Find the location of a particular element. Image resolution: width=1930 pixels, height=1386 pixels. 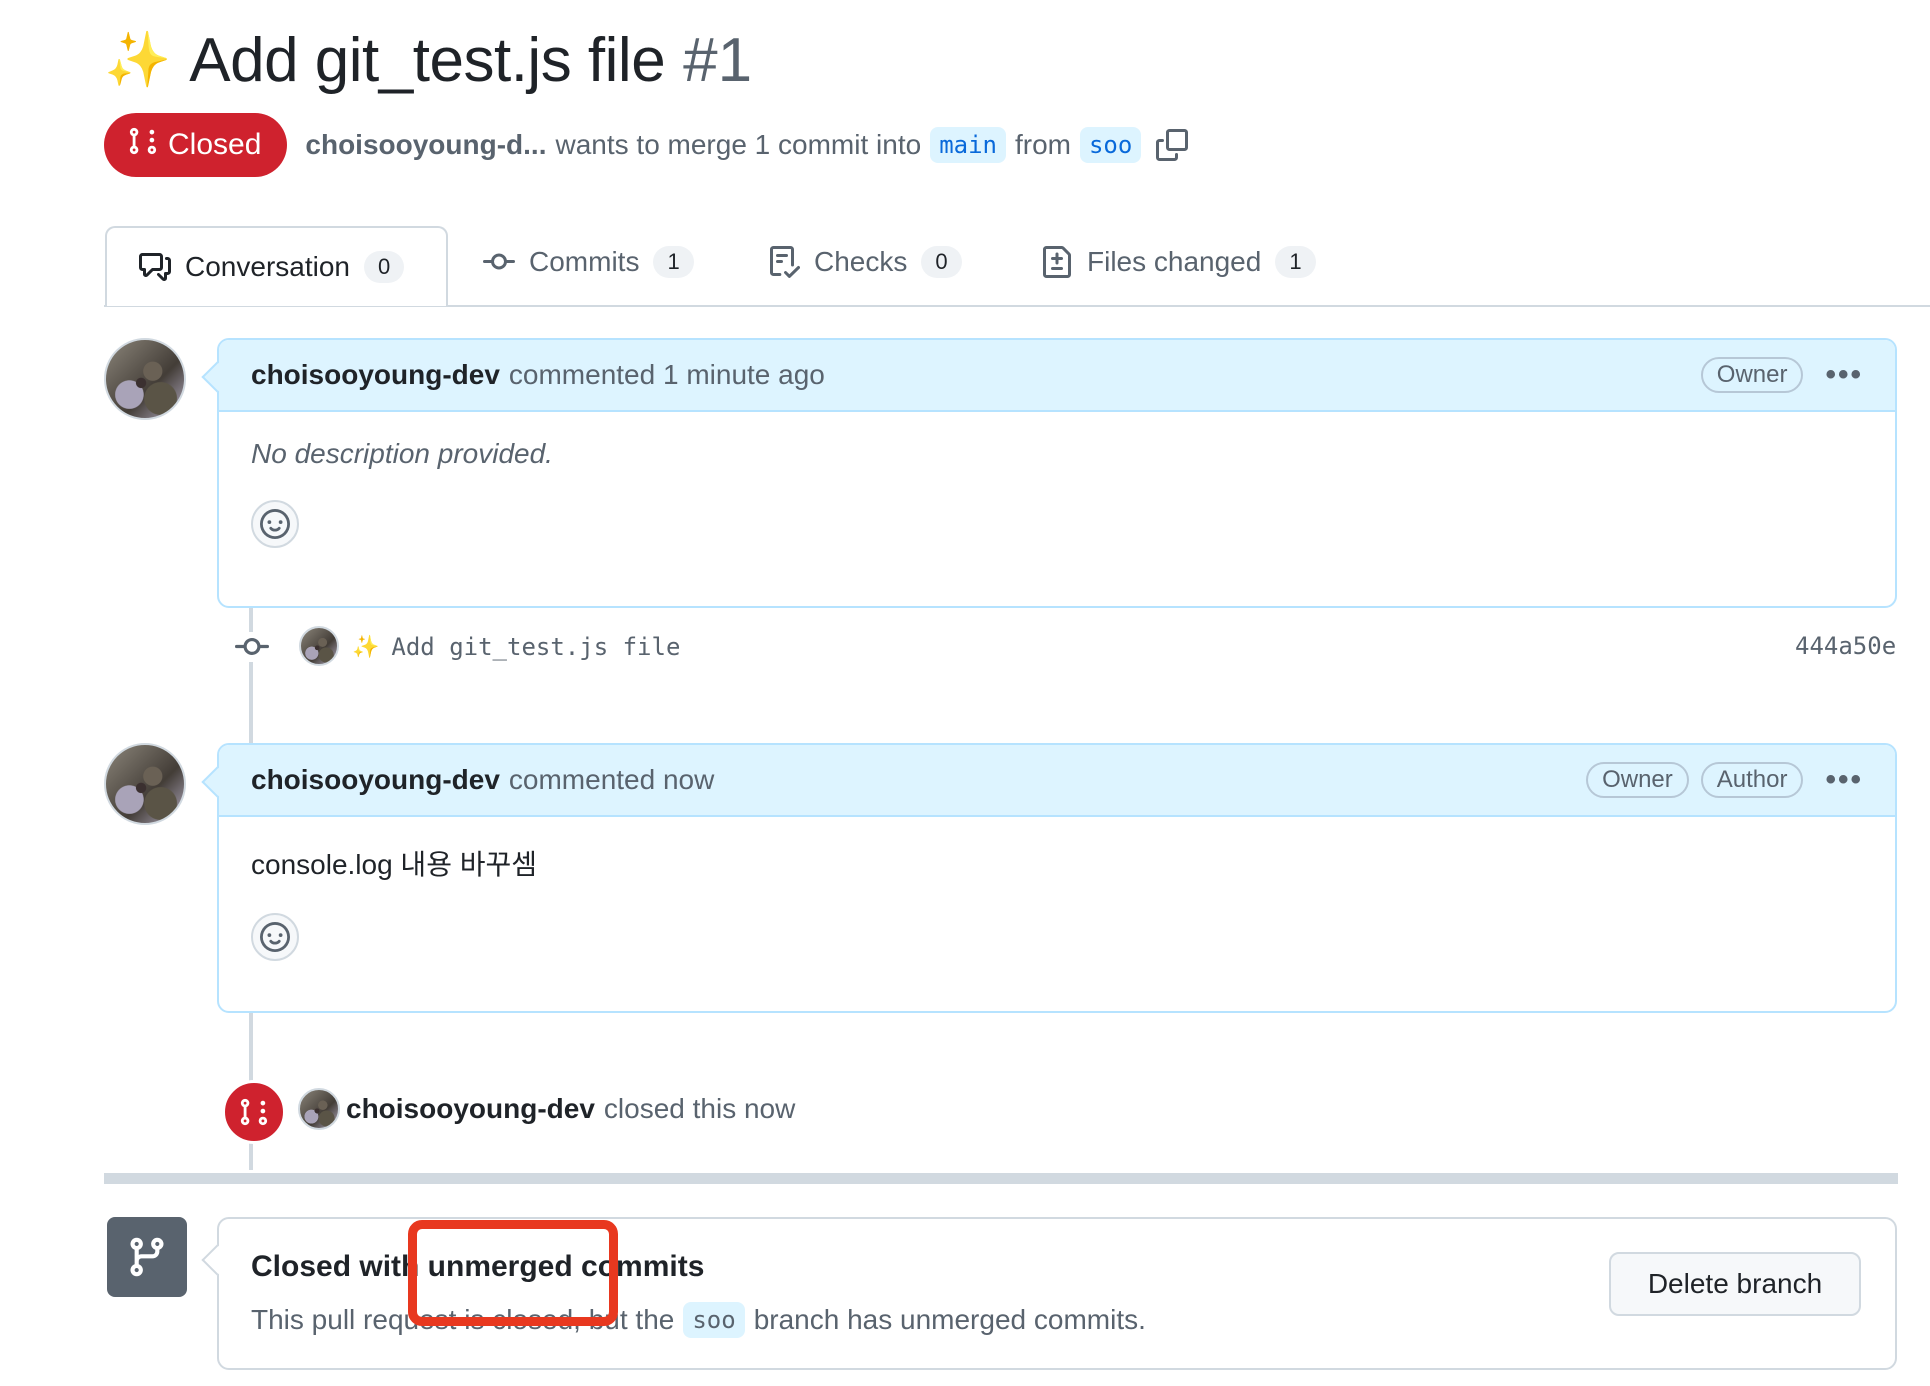

tab-files-changed: Files changed 1 is located at coordinates (1178, 262).